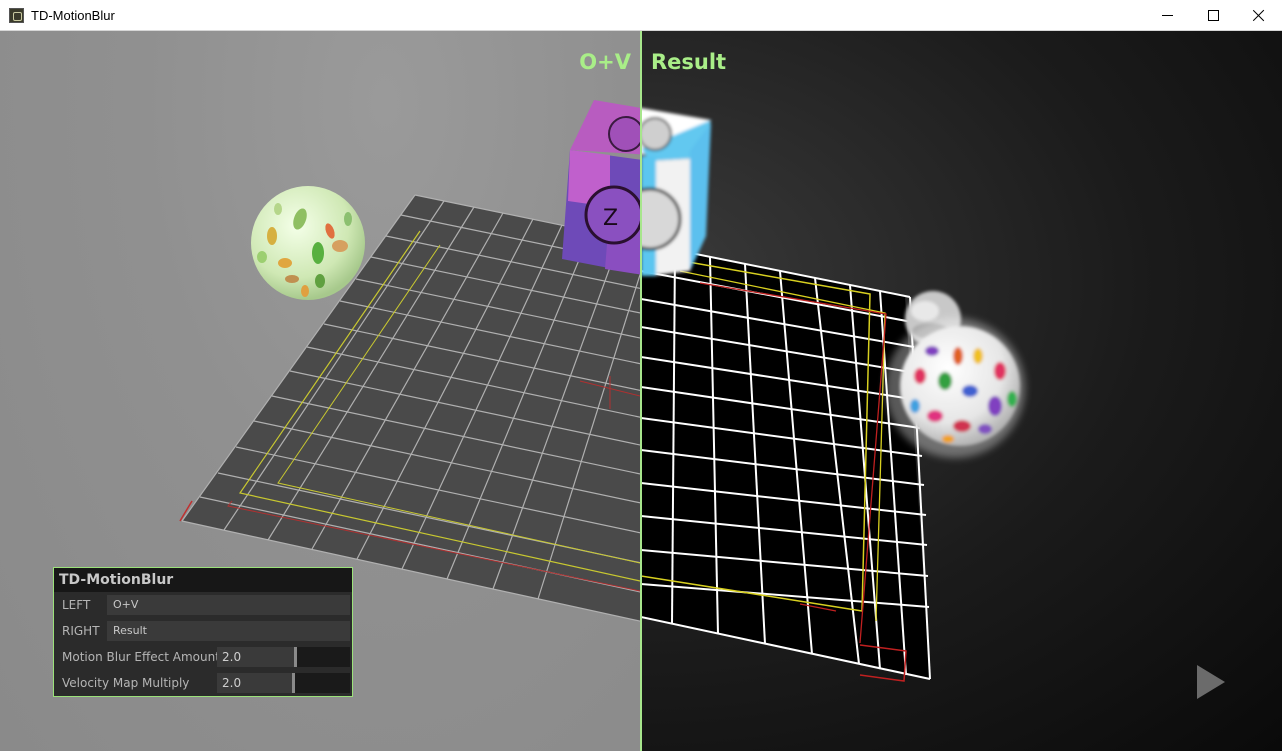 This screenshot has height=751, width=1282. I want to click on param-row-velocity: Velocity Map Multiply 2.0, so click(203, 683).